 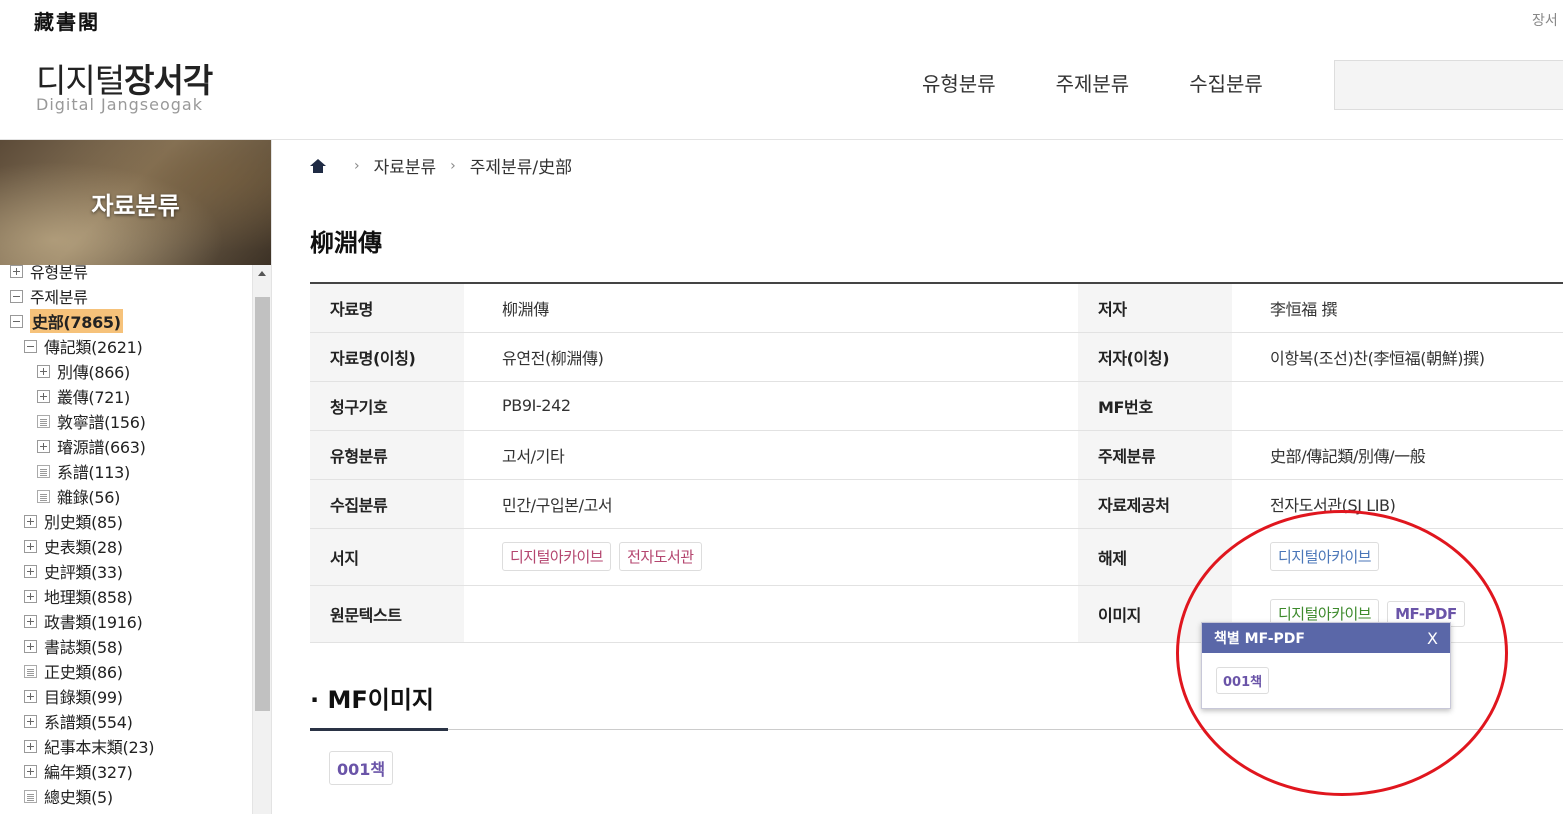 What do you see at coordinates (1155, 308) in the screenshot?
I see `field-label: 저자` at bounding box center [1155, 308].